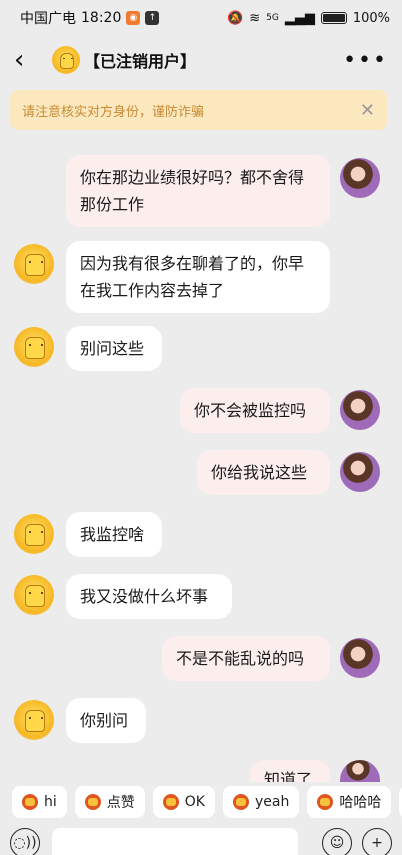 Image resolution: width=402 pixels, height=855 pixels. Describe the element at coordinates (198, 277) in the screenshot. I see `message-bubble-received: 因为我有很多在聊着了的，你早在我工作内容去掉了` at that location.